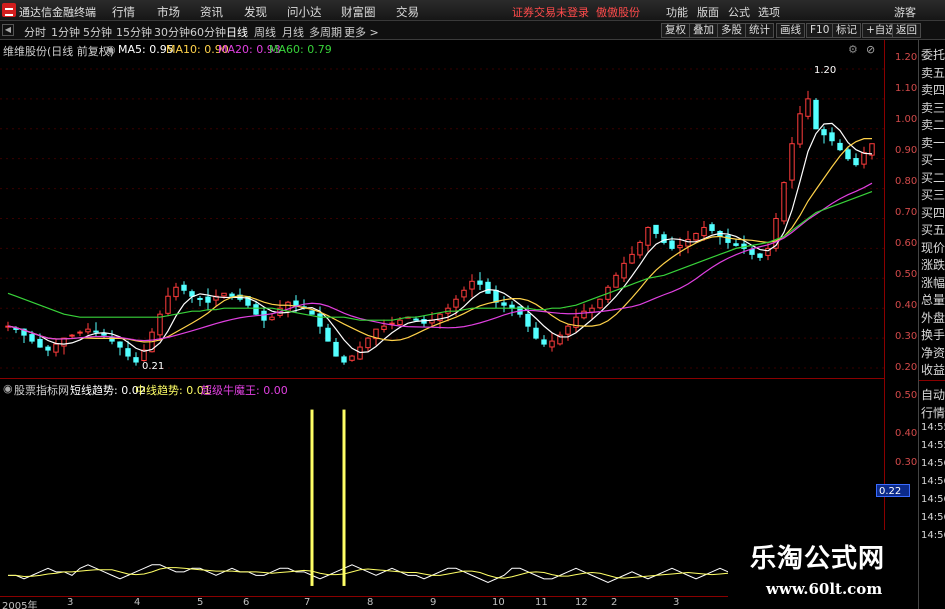 The width and height of the screenshot is (945, 609). Describe the element at coordinates (208, 32) in the screenshot. I see `period-60min: 60分钟` at that location.